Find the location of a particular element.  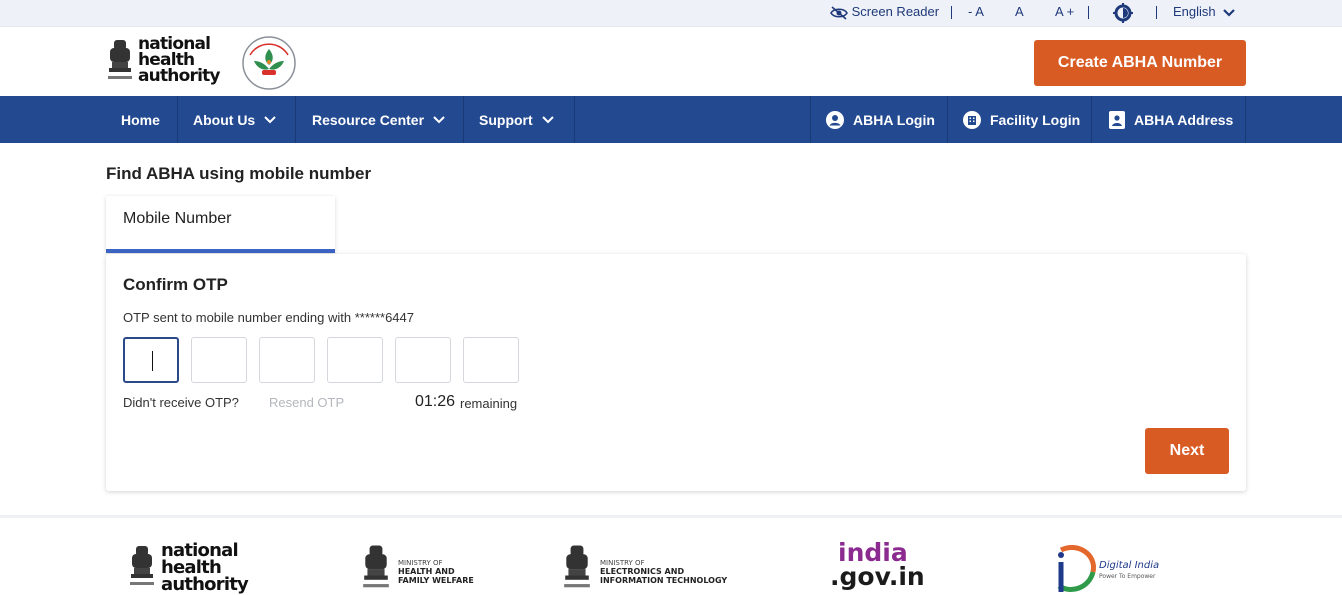

footer-mohfw-logo: MINISTRY OF HEALTH AND FAMILY WELFARE is located at coordinates (426, 568).